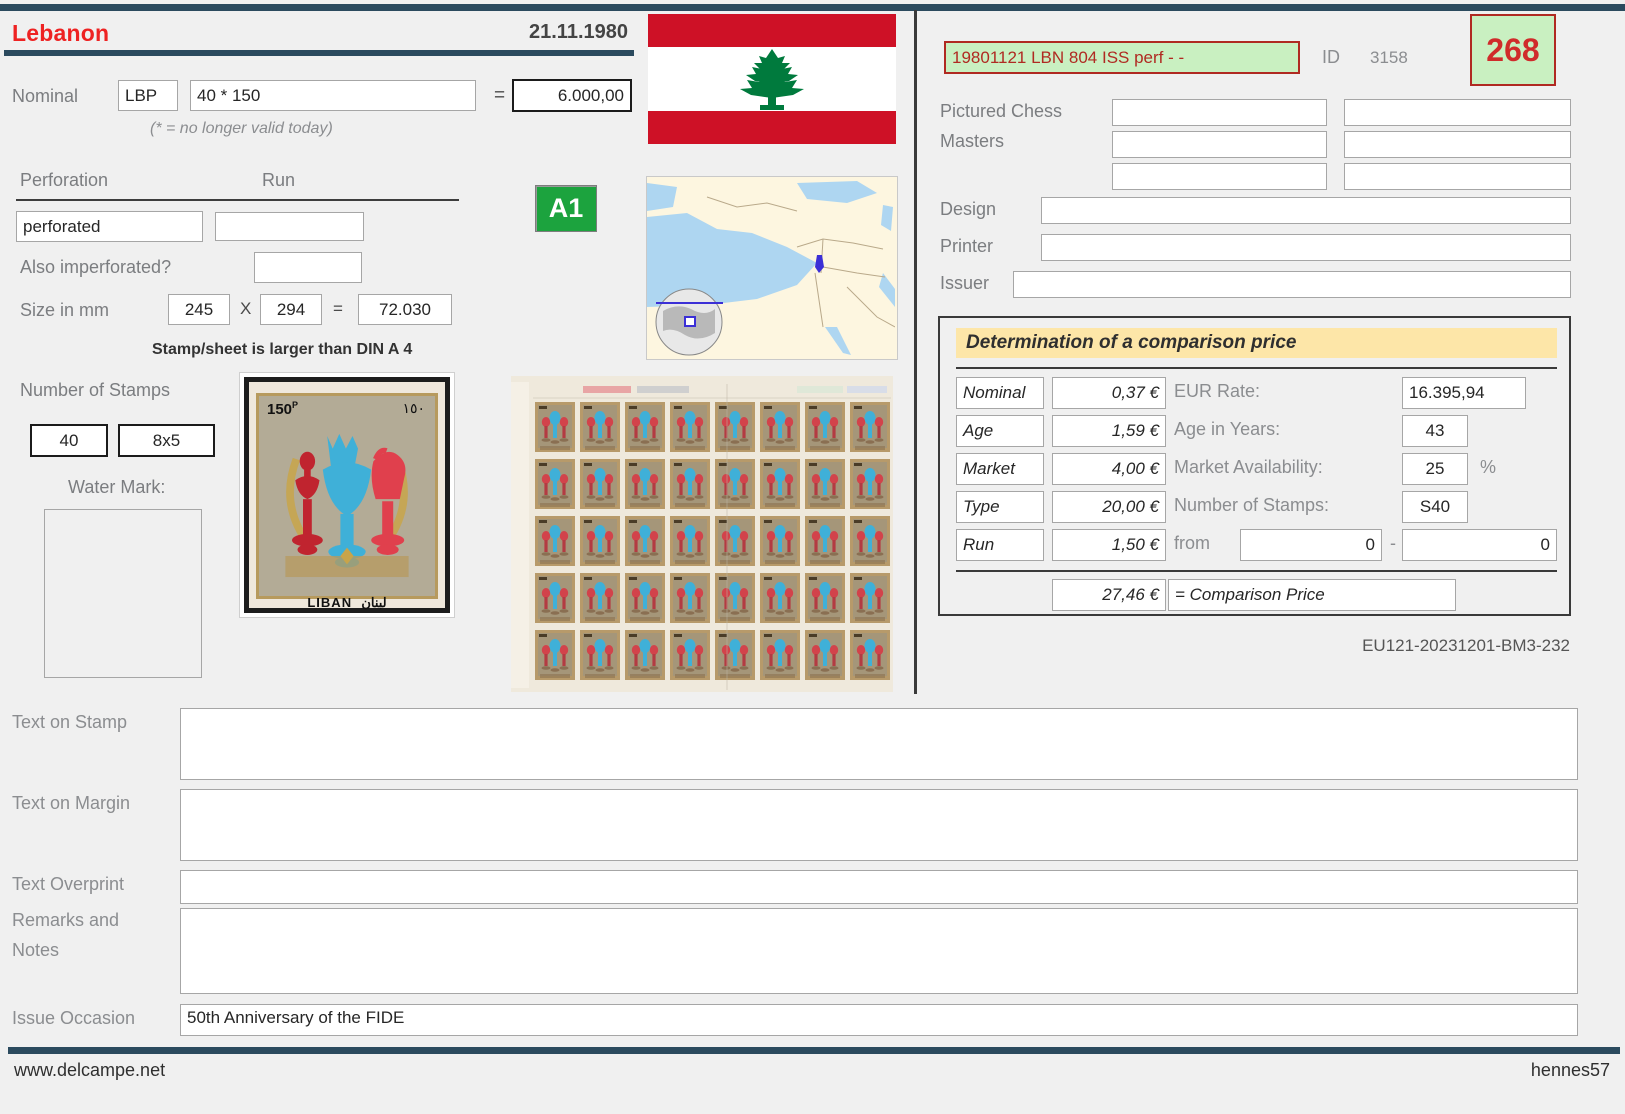 This screenshot has height=1114, width=1625. I want to click on header-divider, so click(319, 53).